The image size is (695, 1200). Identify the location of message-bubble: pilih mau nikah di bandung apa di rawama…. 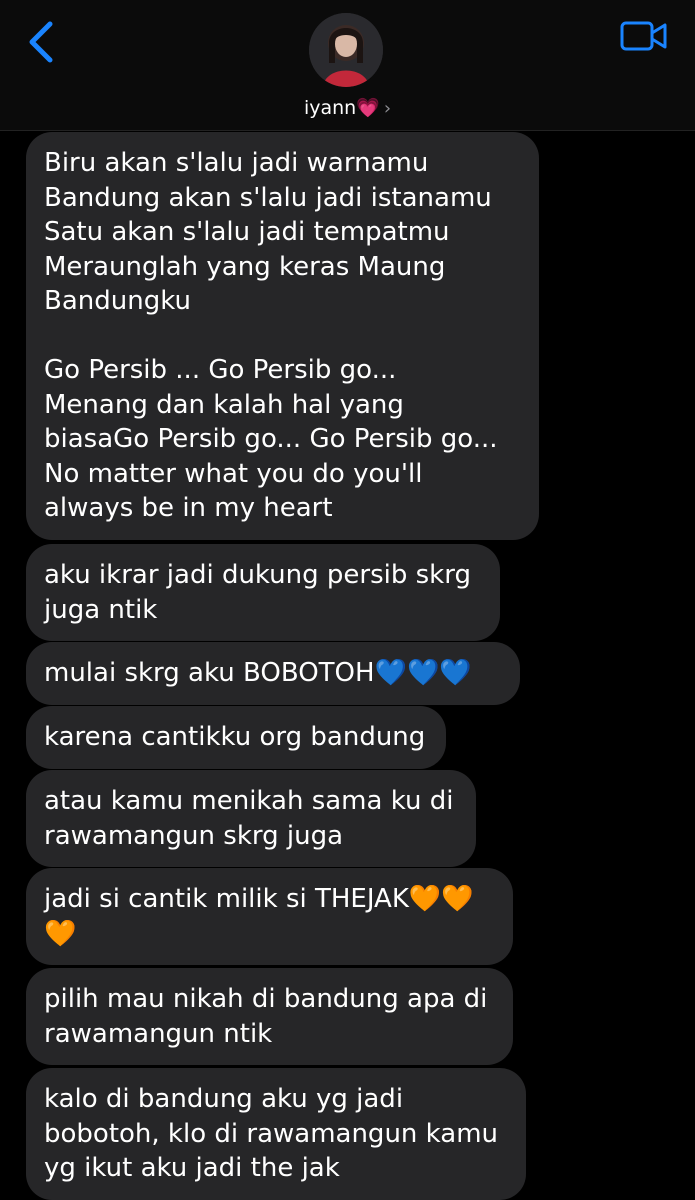
(269, 1016).